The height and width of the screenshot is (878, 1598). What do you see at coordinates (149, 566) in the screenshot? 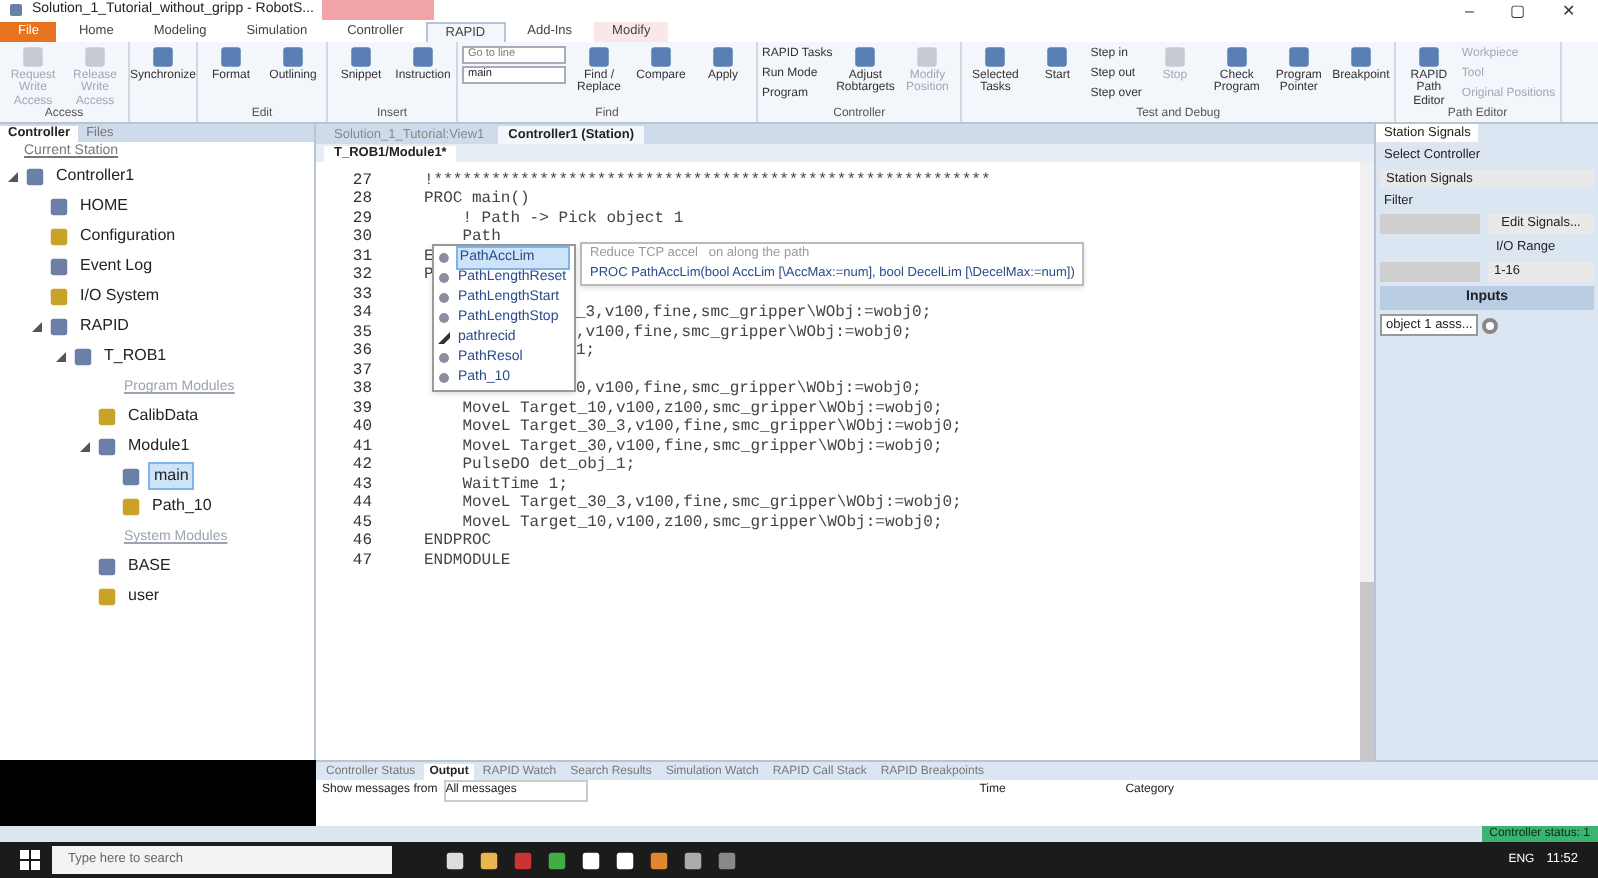
I see `tree-item: BASE` at bounding box center [149, 566].